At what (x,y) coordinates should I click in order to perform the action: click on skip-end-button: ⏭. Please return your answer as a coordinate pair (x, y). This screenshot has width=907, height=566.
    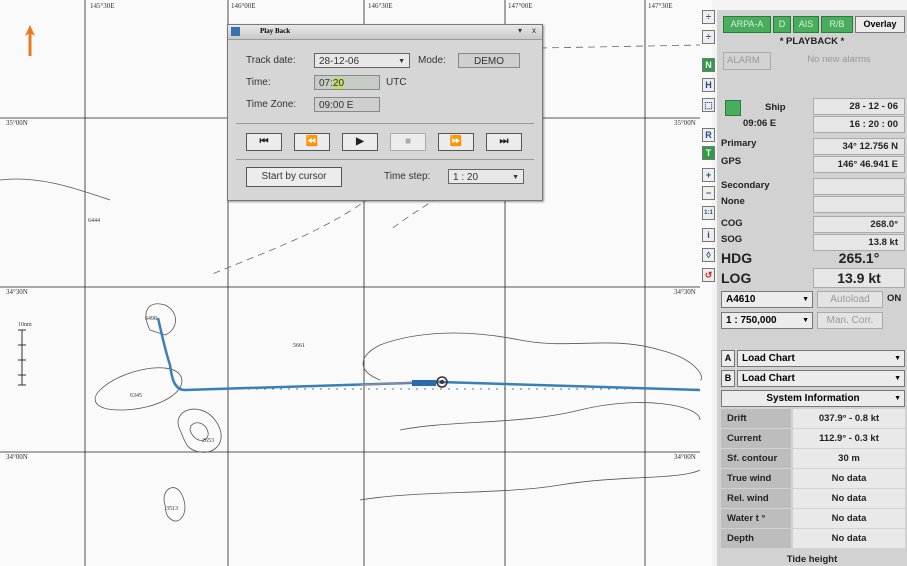
    Looking at the image, I should click on (504, 142).